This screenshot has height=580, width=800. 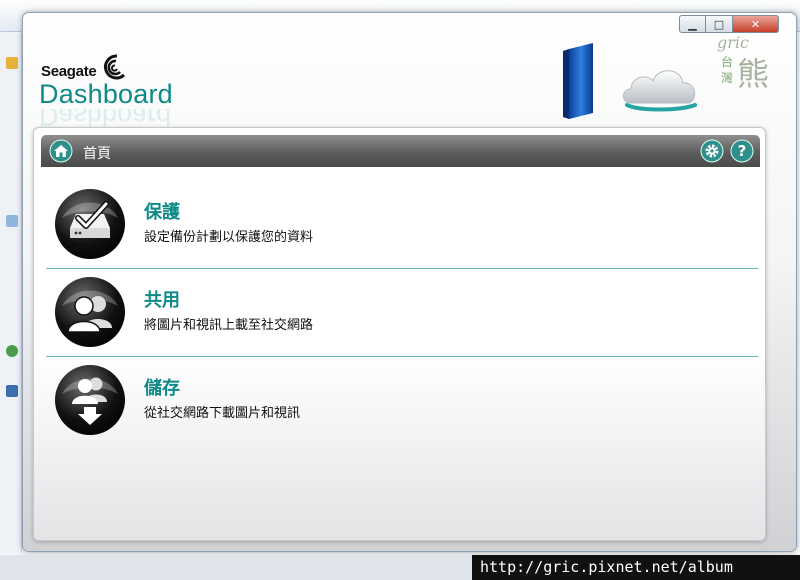 What do you see at coordinates (90, 224) in the screenshot?
I see `backup-icon` at bounding box center [90, 224].